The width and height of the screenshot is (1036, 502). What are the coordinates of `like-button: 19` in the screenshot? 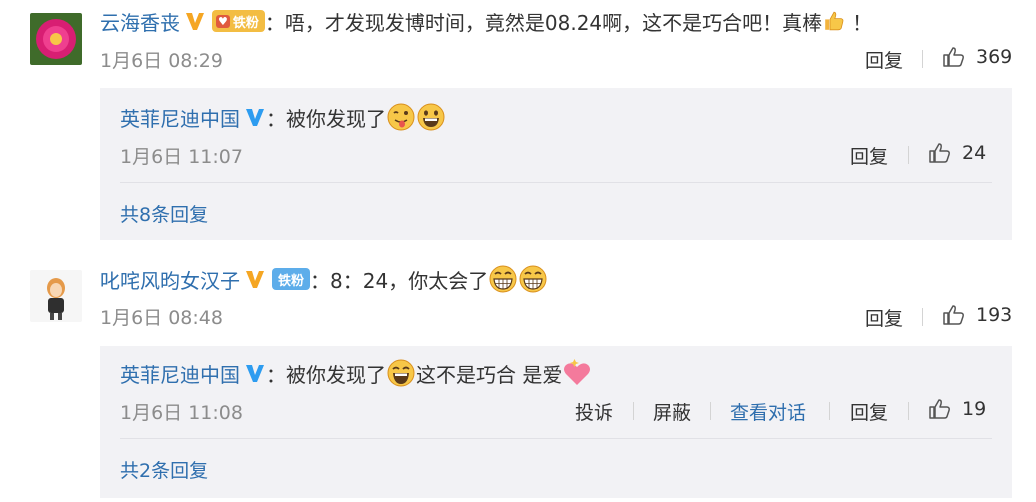 It's located at (957, 409).